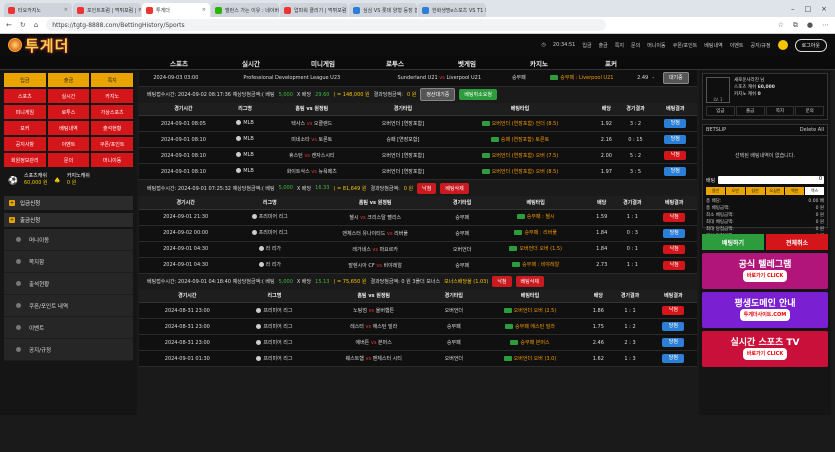 The width and height of the screenshot is (835, 452). What do you see at coordinates (323, 63) in the screenshot?
I see `nav-item: 미니게임` at bounding box center [323, 63].